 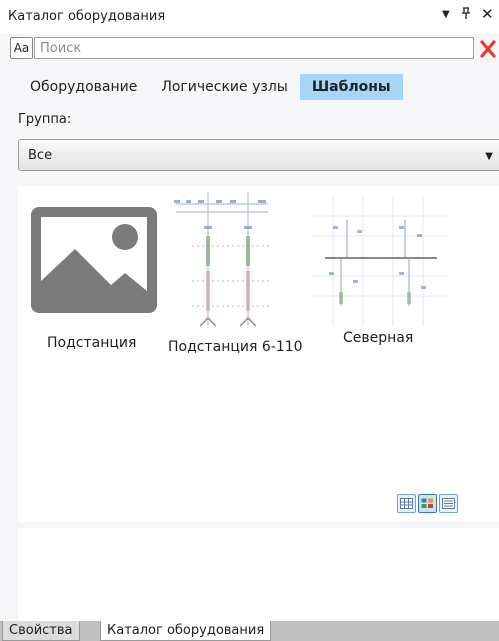 I want to click on catalog-tabs: Оборудование Логические узлы Шаблоны, so click(x=210, y=87).